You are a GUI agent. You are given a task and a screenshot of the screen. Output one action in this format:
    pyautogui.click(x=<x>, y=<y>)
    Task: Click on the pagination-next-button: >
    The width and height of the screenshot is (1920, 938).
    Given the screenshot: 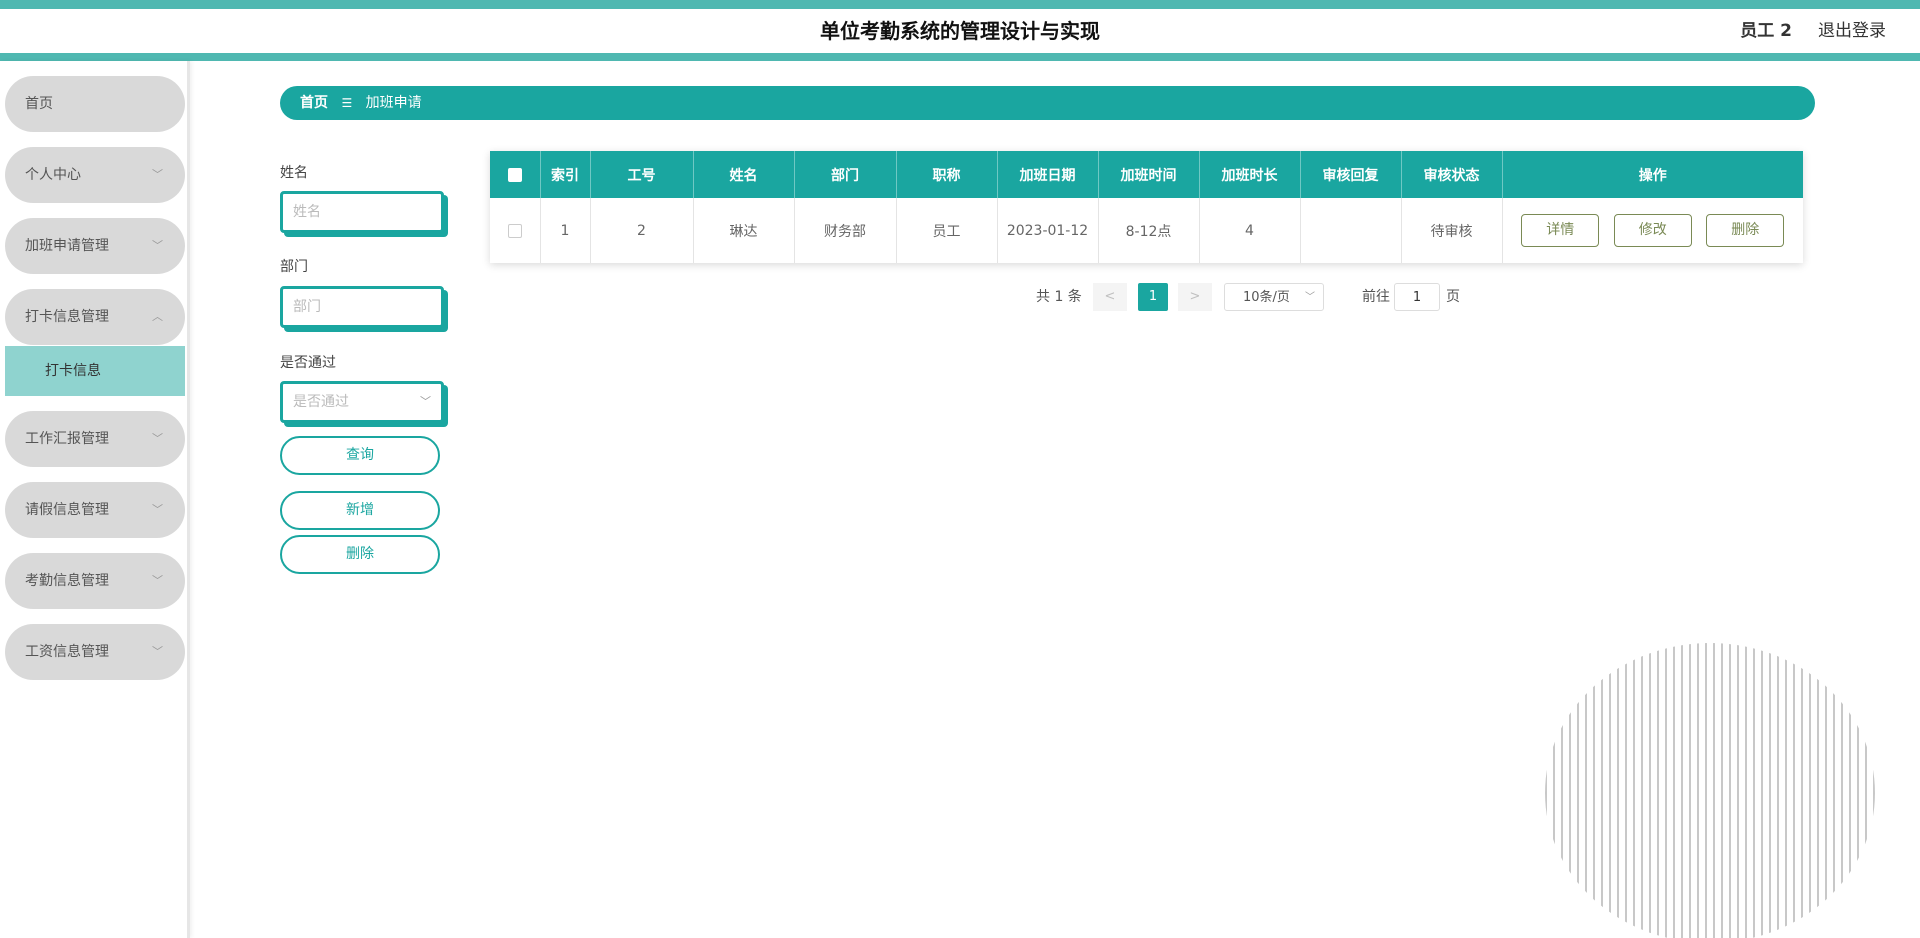 What is the action you would take?
    pyautogui.click(x=1195, y=297)
    